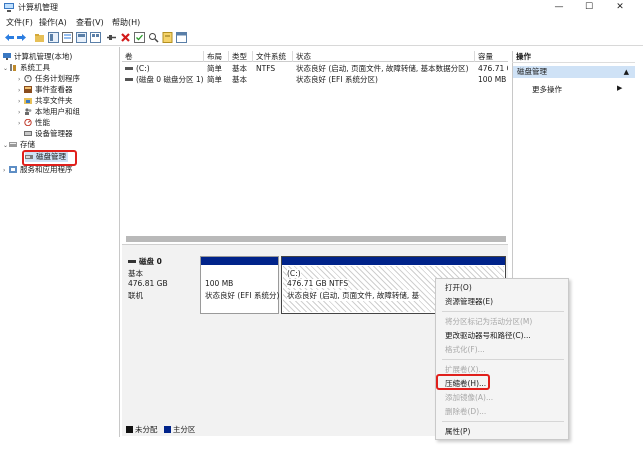 The image size is (643, 457). What do you see at coordinates (13, 144) in the screenshot?
I see `storage-icon` at bounding box center [13, 144].